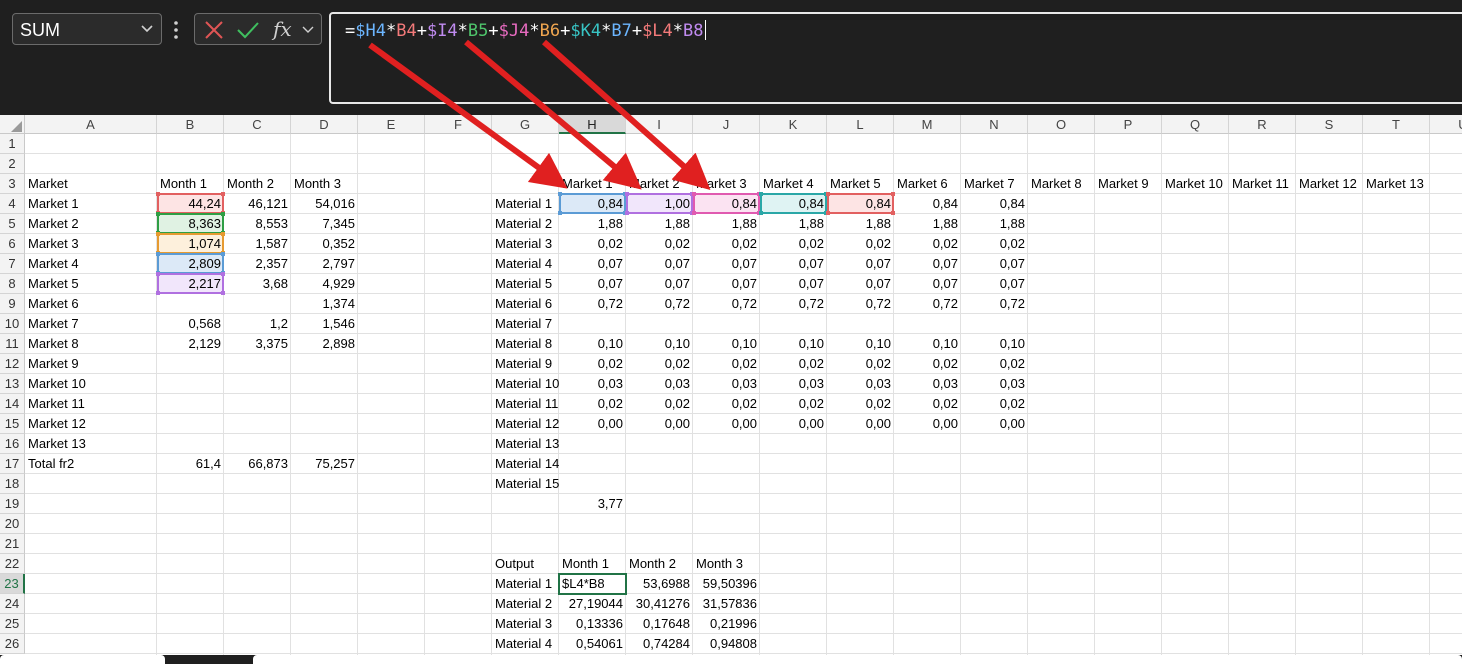 The height and width of the screenshot is (664, 1462). I want to click on row-header-6: 6, so click(12, 244).